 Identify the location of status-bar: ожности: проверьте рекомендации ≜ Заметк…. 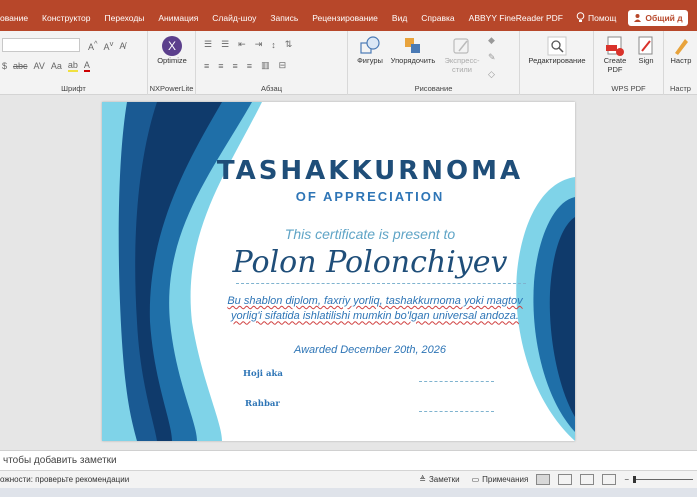
(348, 479).